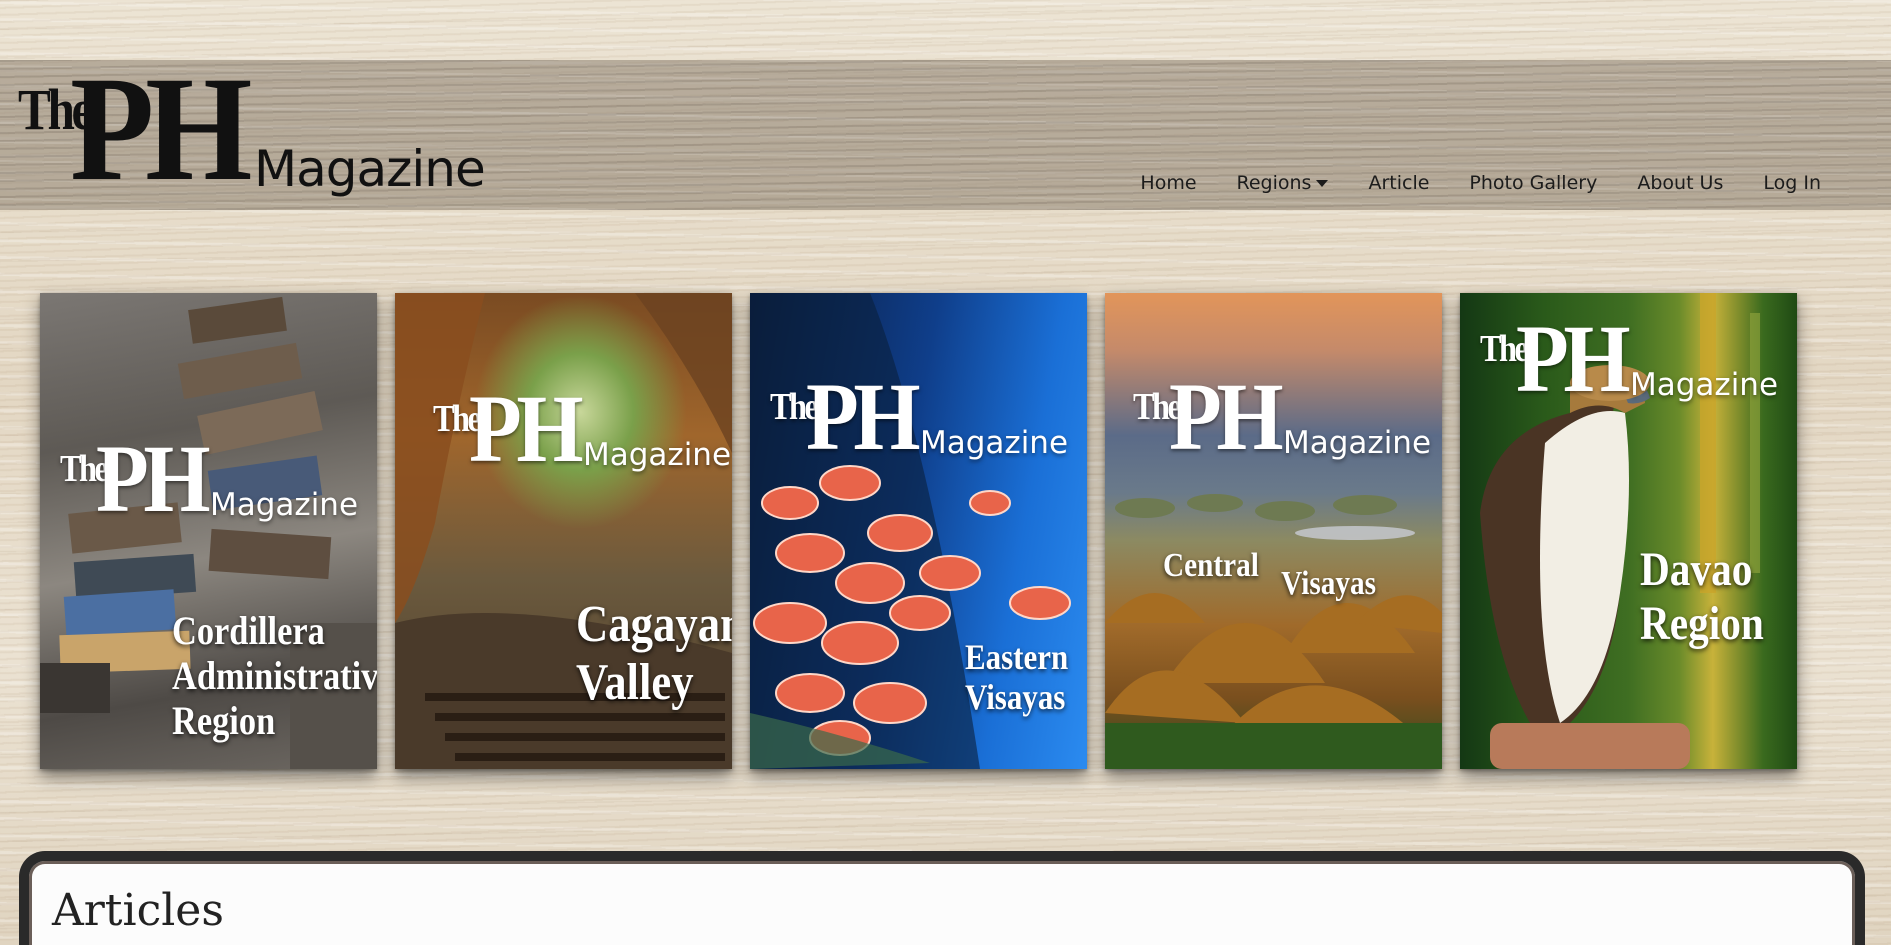  What do you see at coordinates (654, 624) in the screenshot?
I see `region-label-line: Cagayan` at bounding box center [654, 624].